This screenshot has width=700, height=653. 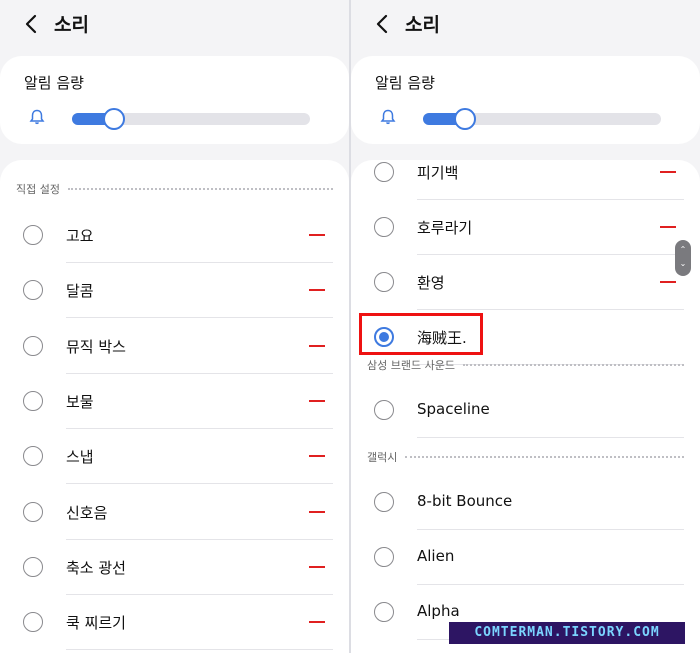 I want to click on sound-name: 뮤직 박스, so click(x=96, y=346).